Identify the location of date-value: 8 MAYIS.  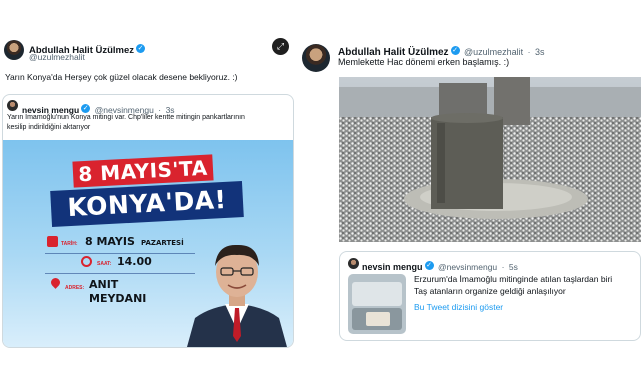
(110, 241).